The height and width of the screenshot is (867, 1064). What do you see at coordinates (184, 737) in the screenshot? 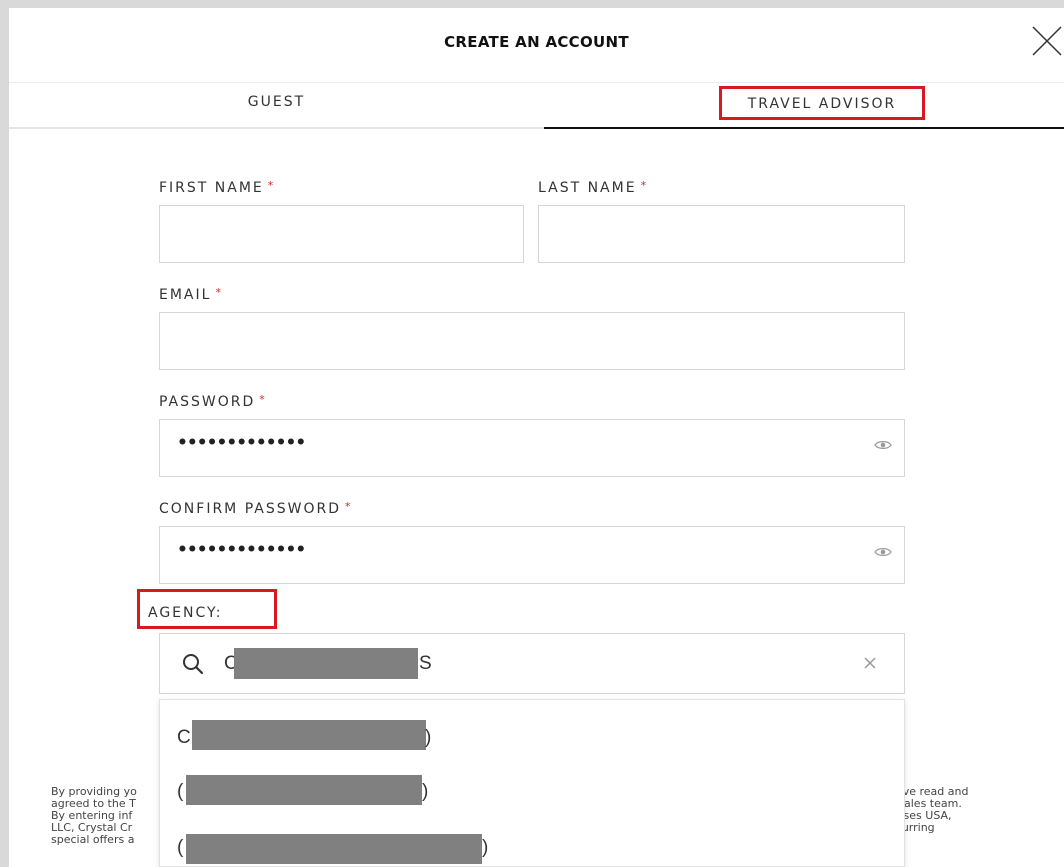
I see `agency-result-start: C` at bounding box center [184, 737].